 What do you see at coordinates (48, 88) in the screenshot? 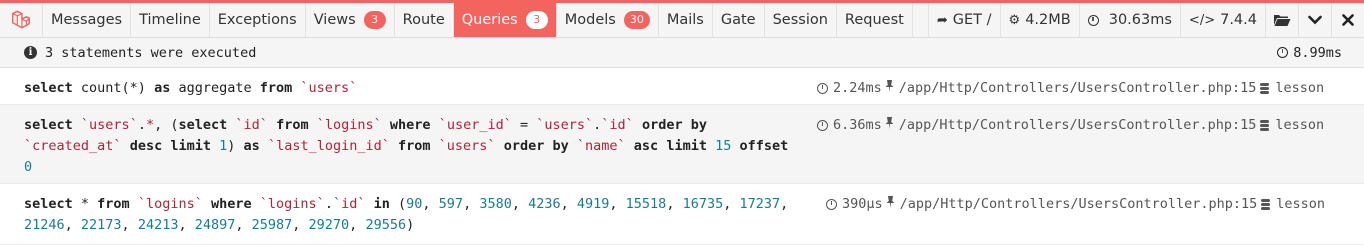
I see `sql-keyword: select` at bounding box center [48, 88].